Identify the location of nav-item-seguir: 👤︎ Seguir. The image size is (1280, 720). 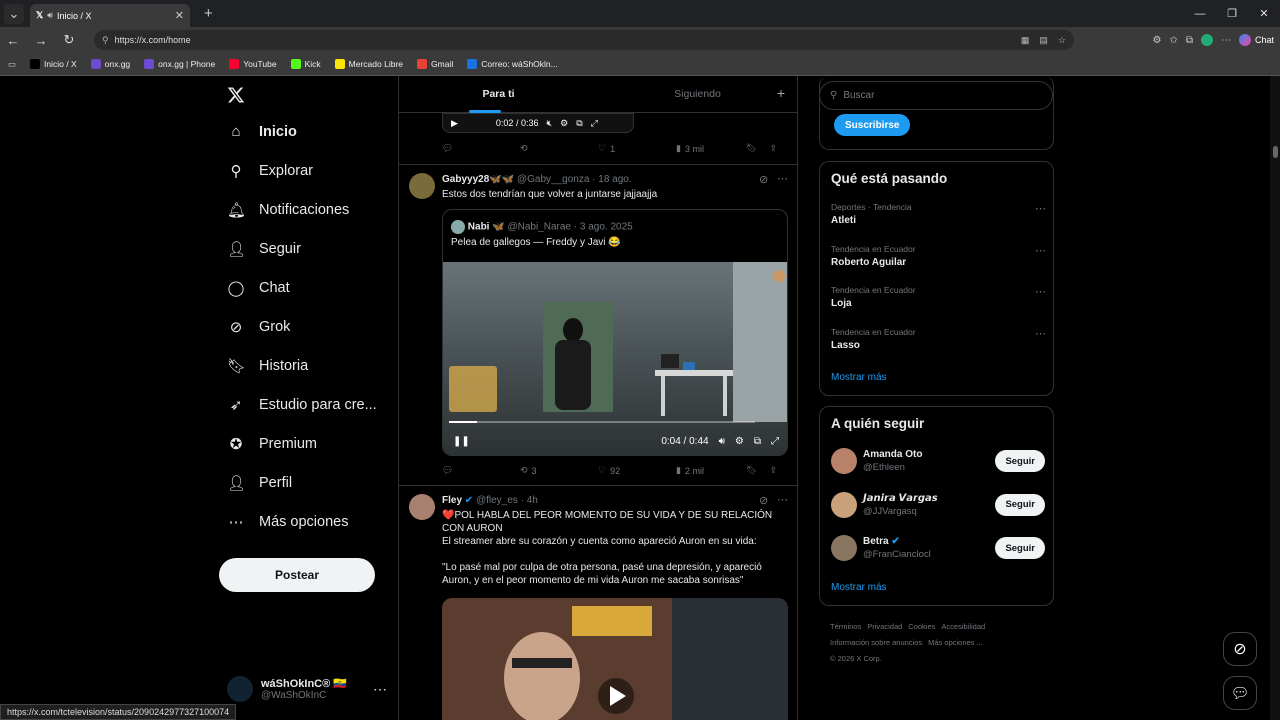
(264, 249).